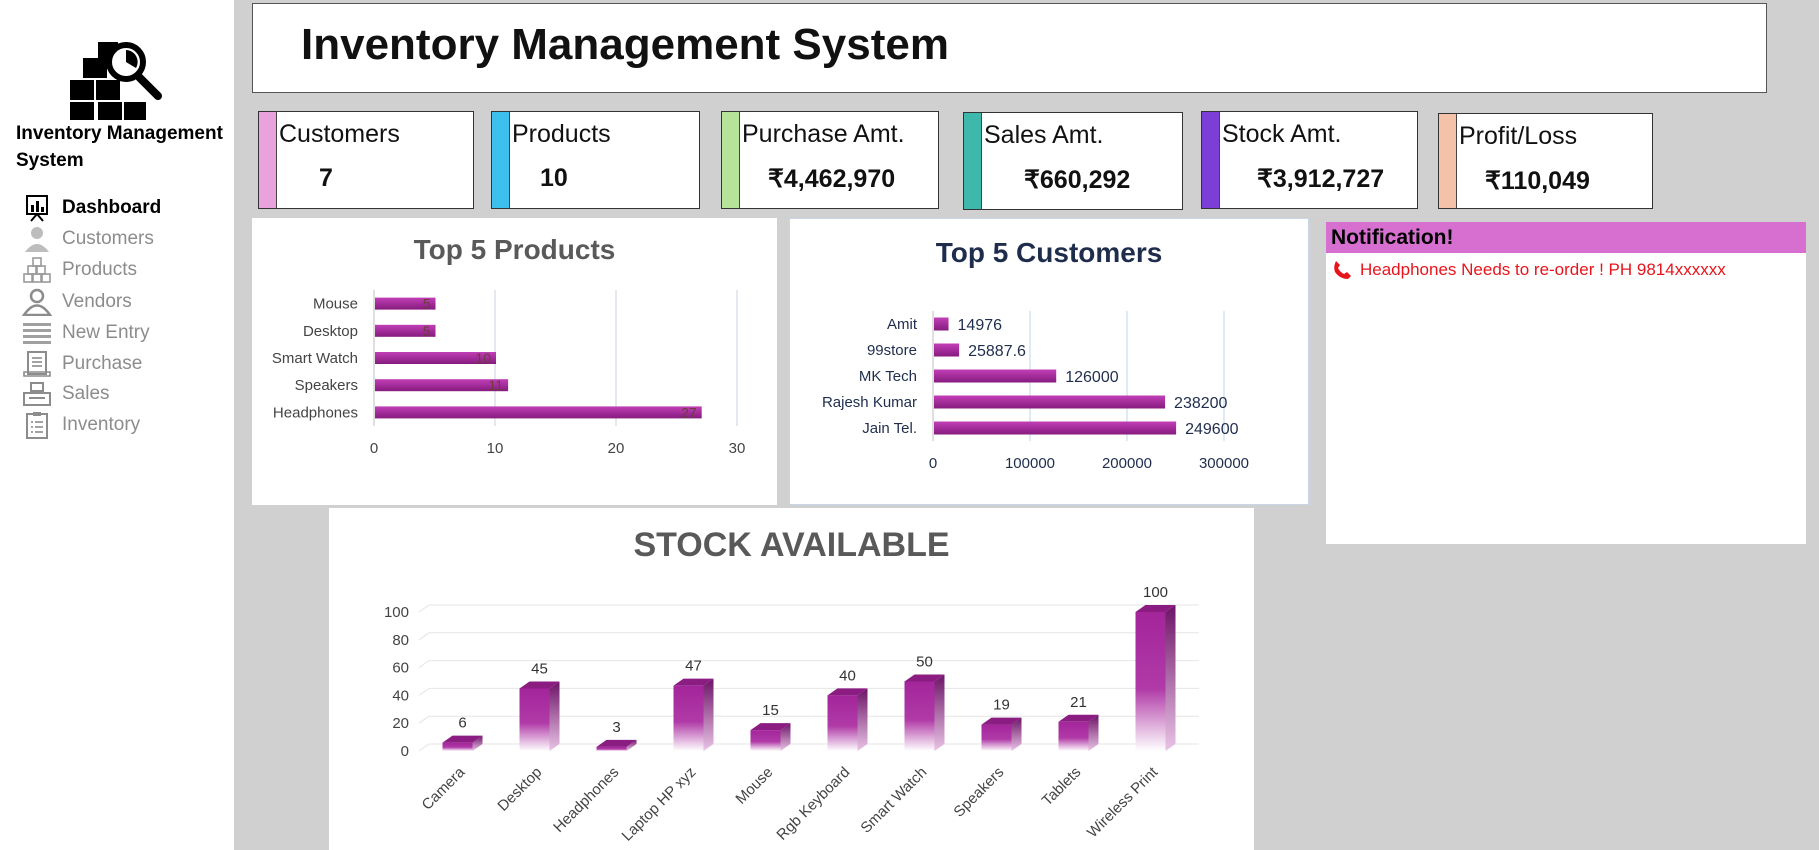  What do you see at coordinates (119, 147) in the screenshot?
I see `app-name: Inventory Management System` at bounding box center [119, 147].